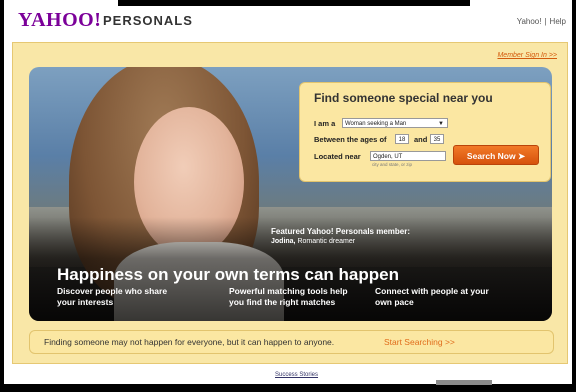  I want to click on gender-select: Woman seeking a Man ▼, so click(395, 123).